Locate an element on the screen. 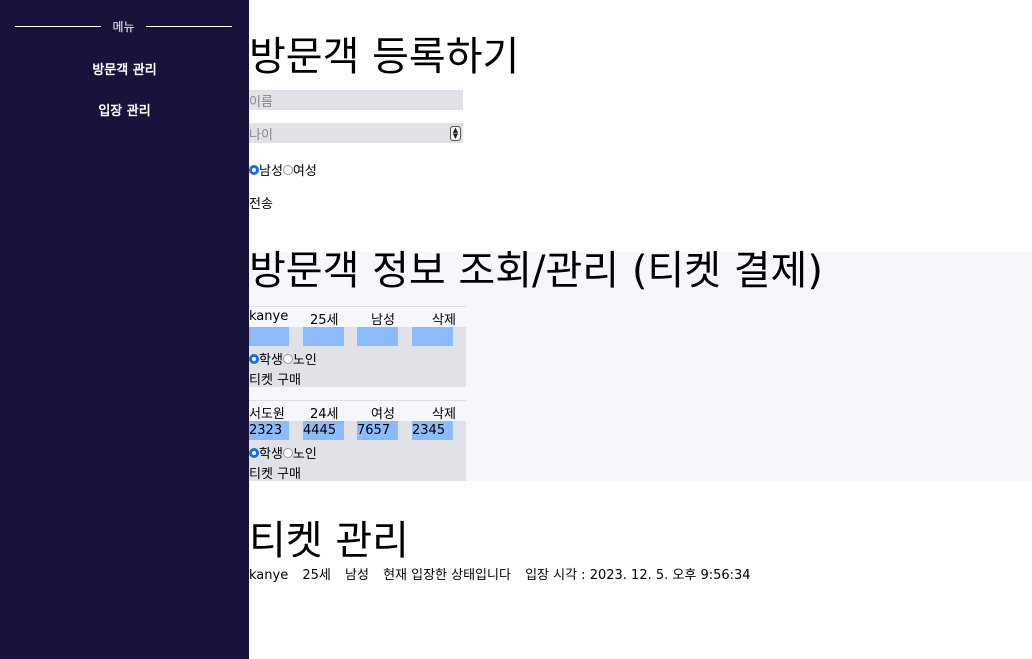 The height and width of the screenshot is (659, 1032). visitor-age: 24세 is located at coordinates (324, 414).